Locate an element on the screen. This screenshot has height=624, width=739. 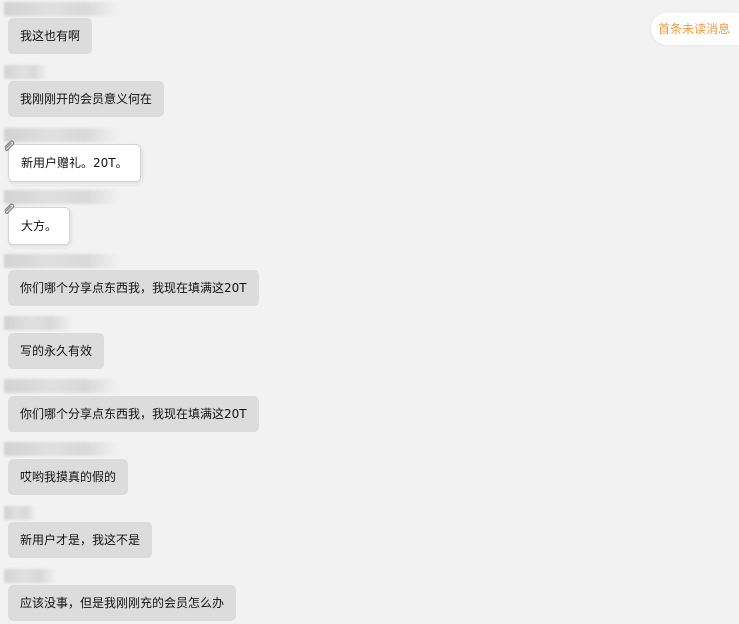
message-bubble: 我这也有啊 is located at coordinates (50, 36).